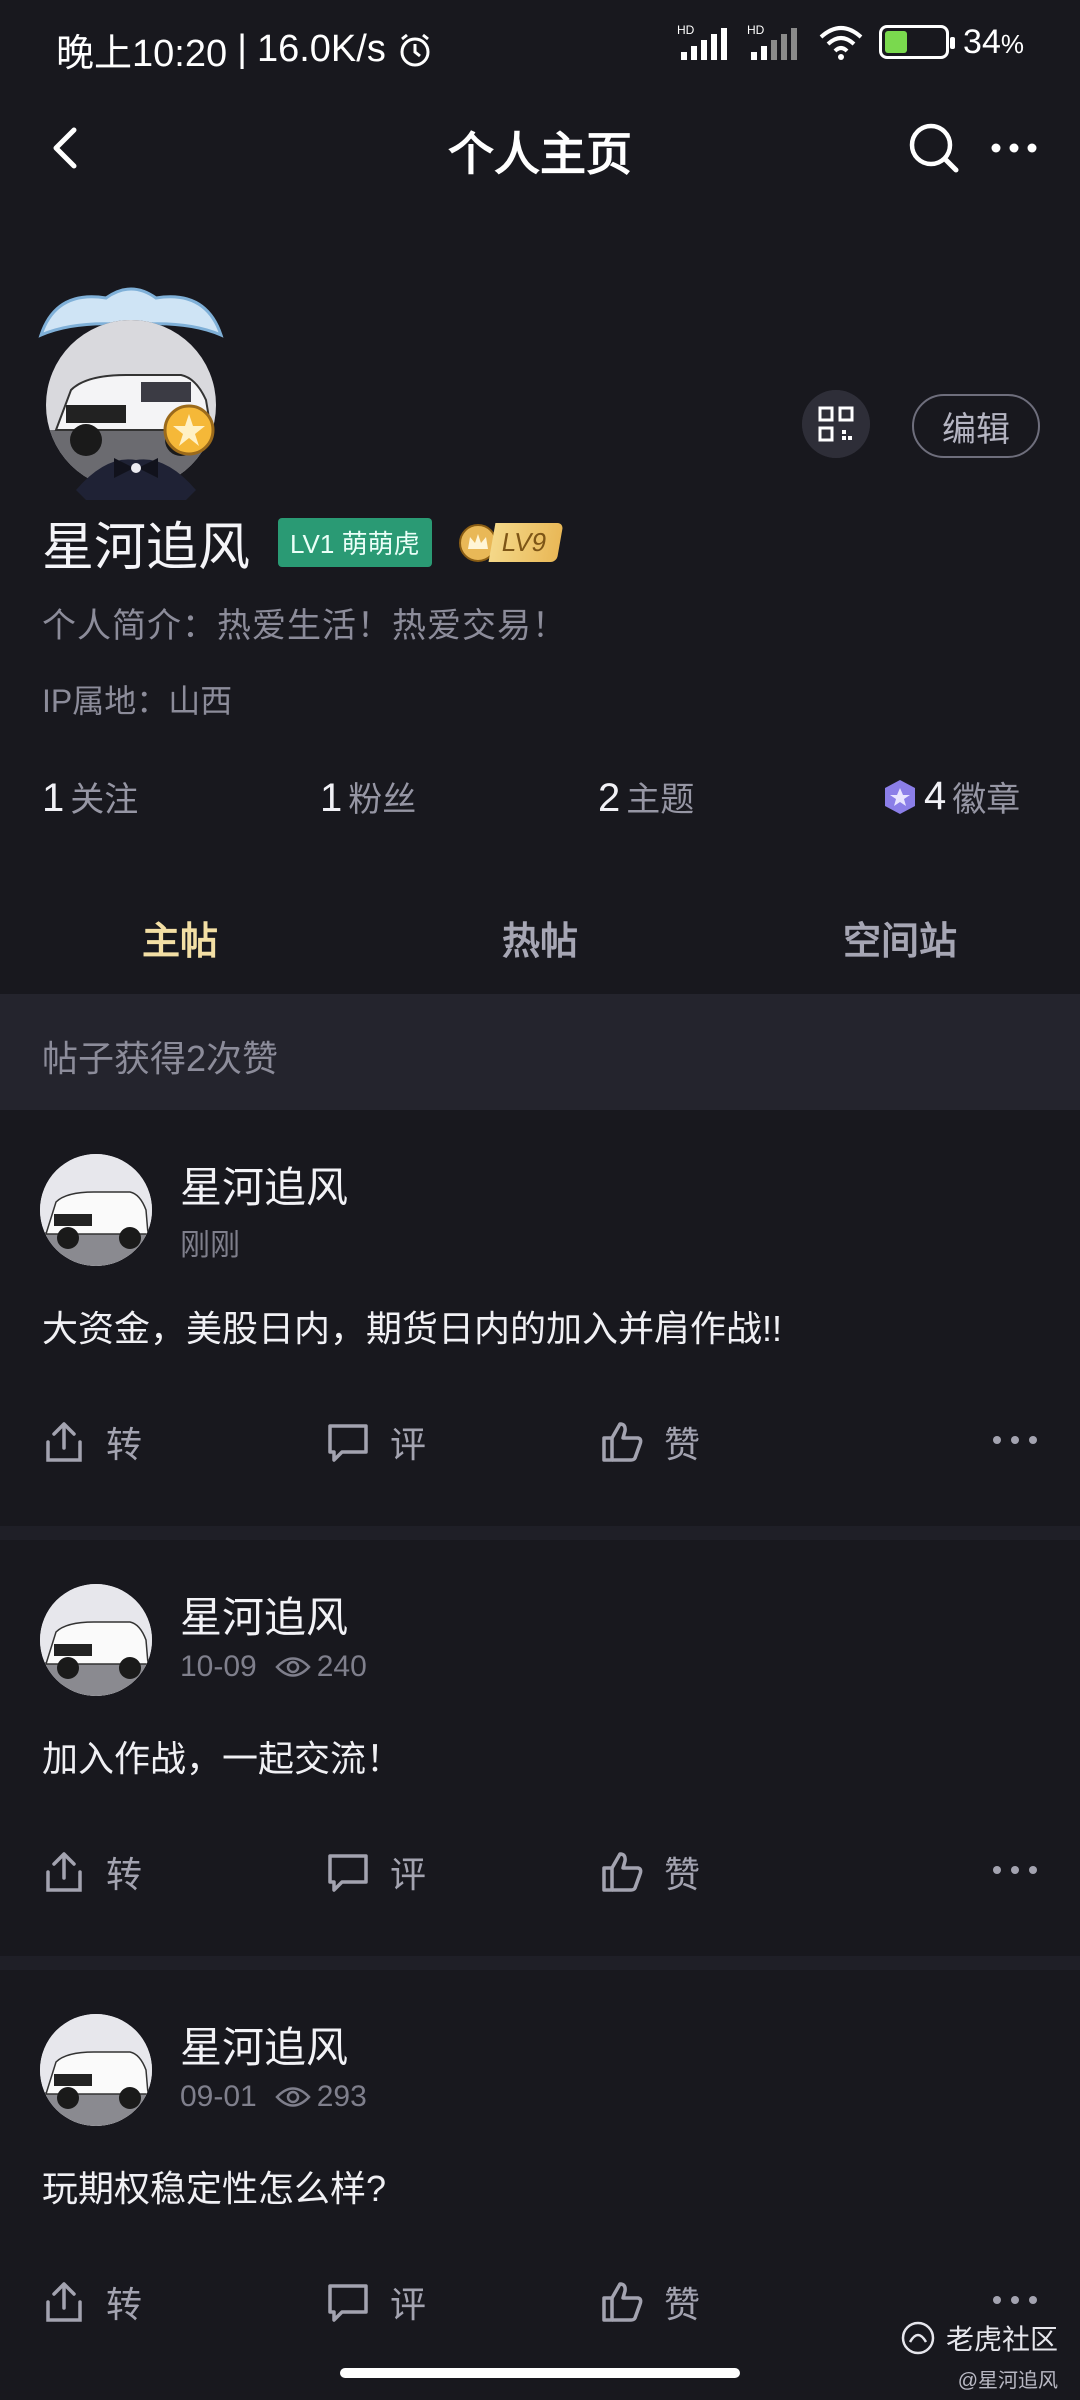  I want to click on name-row: 星河追风 LV1 萌萌虎 LV9, so click(303, 542).